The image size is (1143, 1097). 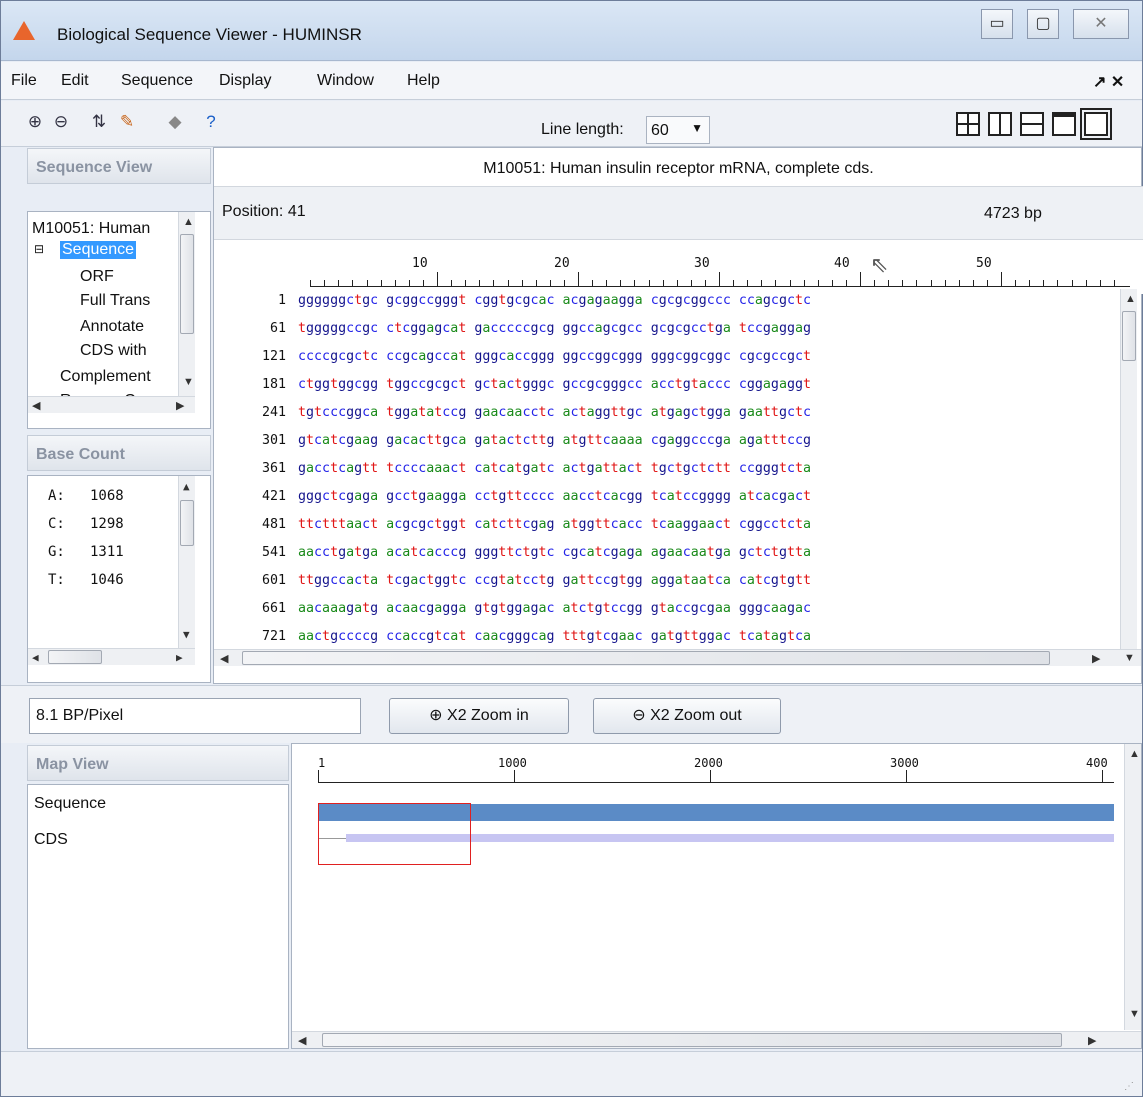 I want to click on tree-item-cds: CDS with, so click(x=113, y=351).